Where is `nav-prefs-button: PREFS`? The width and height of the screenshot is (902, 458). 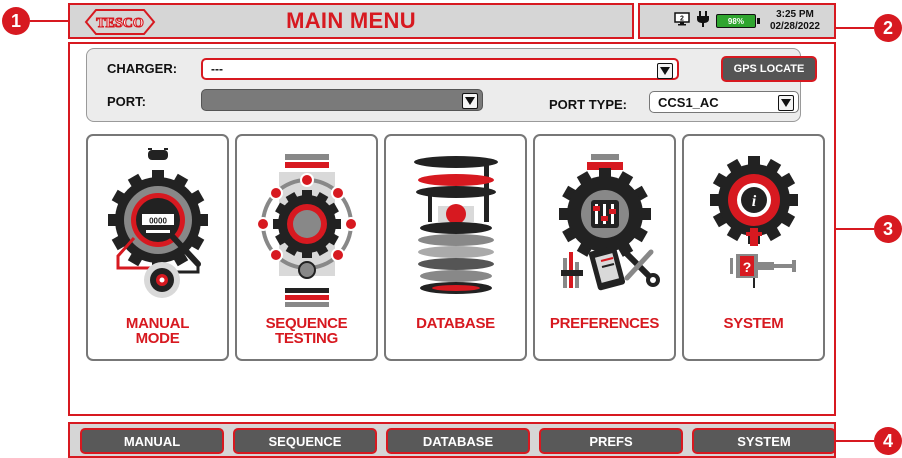 nav-prefs-button: PREFS is located at coordinates (611, 441).